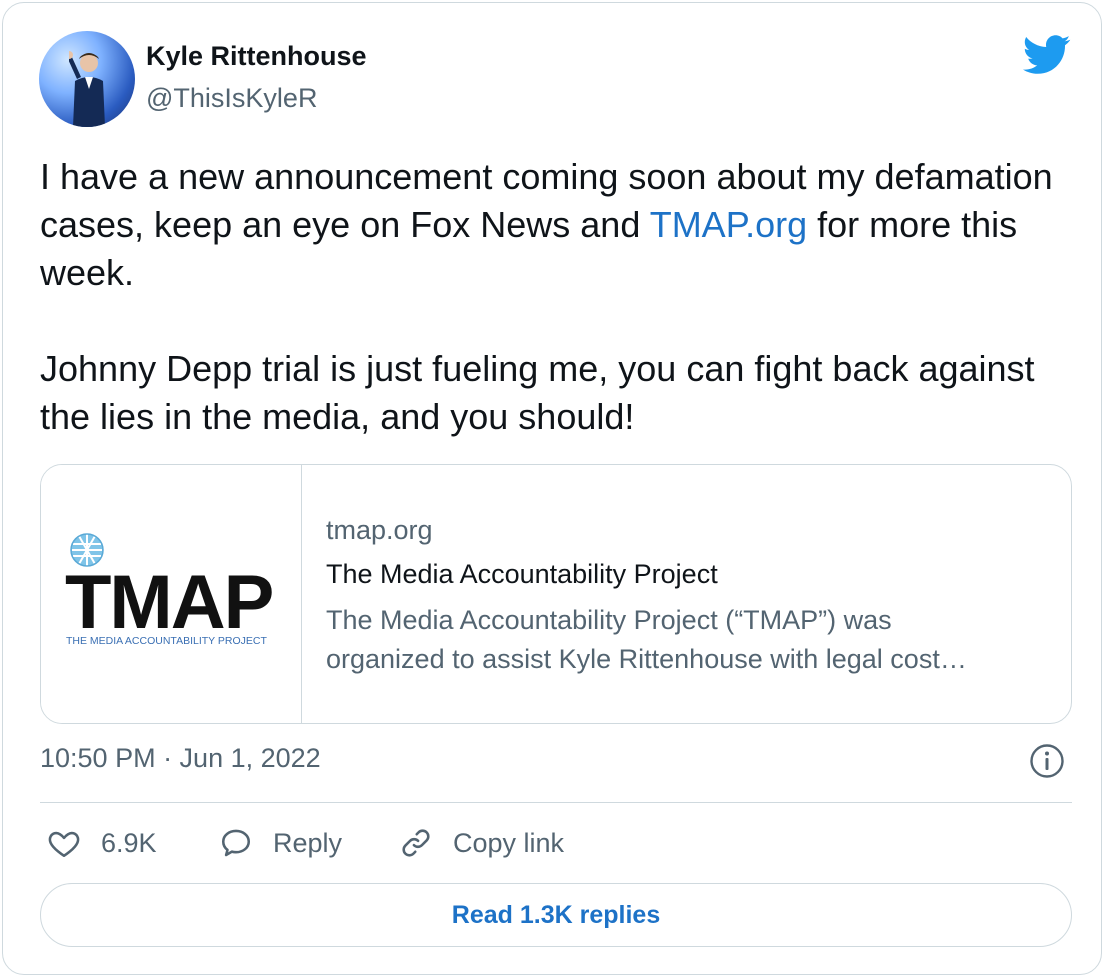 The width and height of the screenshot is (1106, 979). What do you see at coordinates (129, 842) in the screenshot?
I see `like-count: 6.9K` at bounding box center [129, 842].